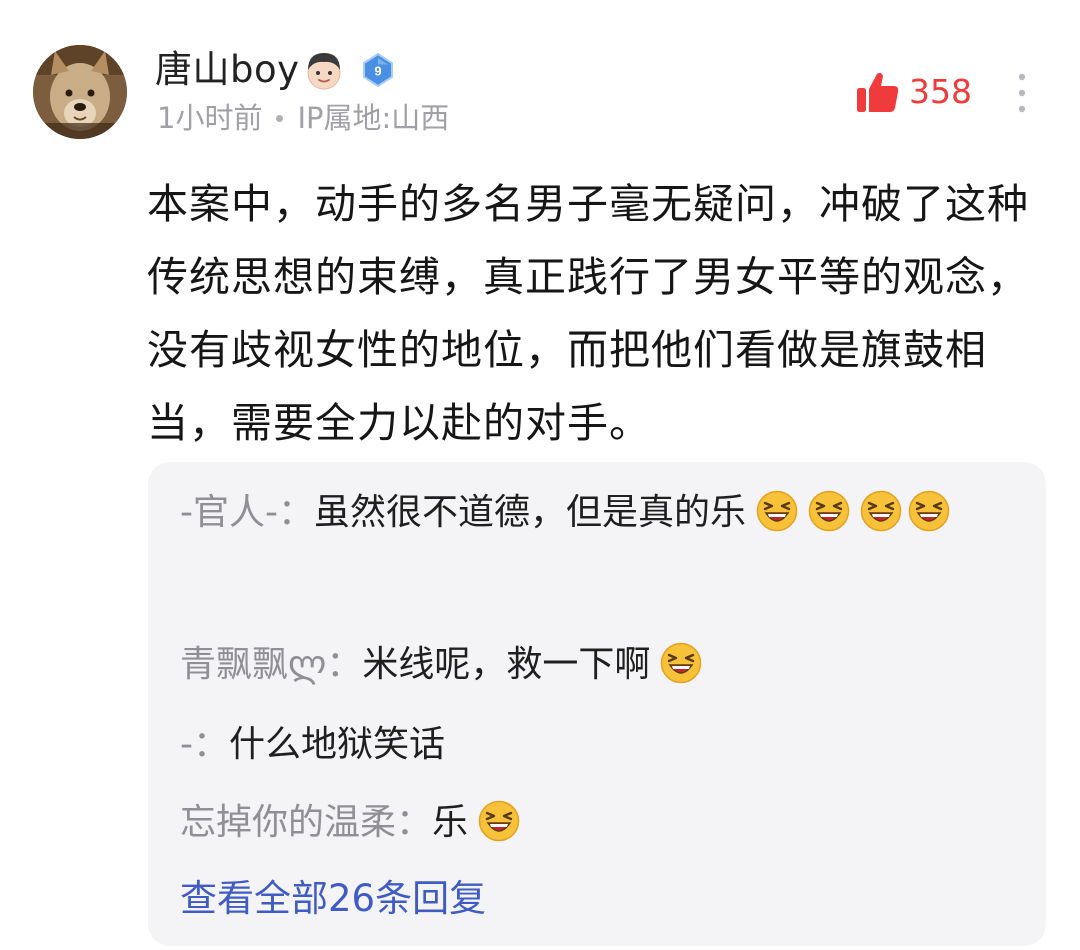 Image resolution: width=1080 pixels, height=950 pixels. I want to click on reply-author: 青飘飘ლ, so click(253, 664).